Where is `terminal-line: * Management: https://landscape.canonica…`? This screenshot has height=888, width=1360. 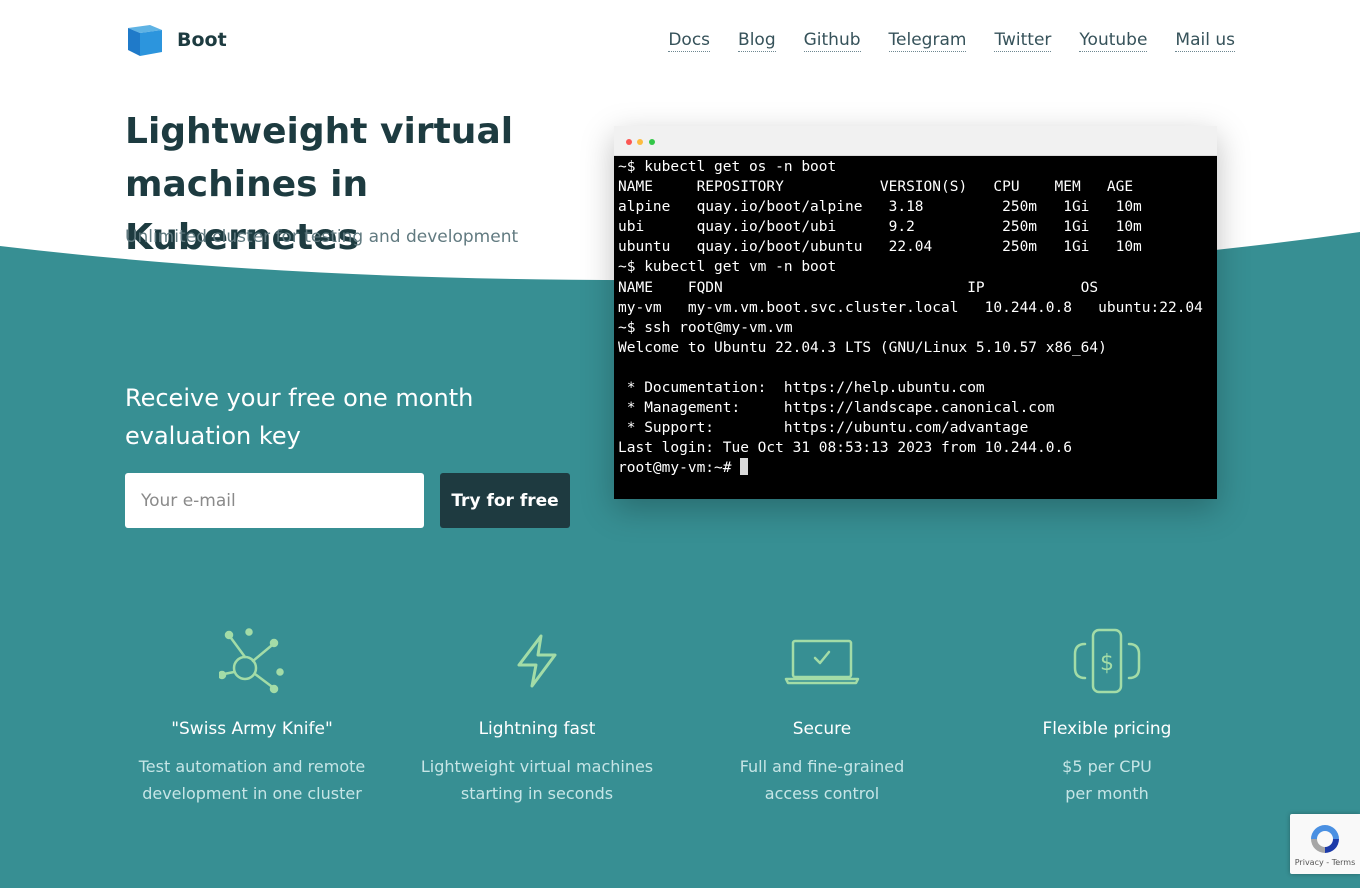 terminal-line: * Management: https://landscape.canonica… is located at coordinates (836, 408).